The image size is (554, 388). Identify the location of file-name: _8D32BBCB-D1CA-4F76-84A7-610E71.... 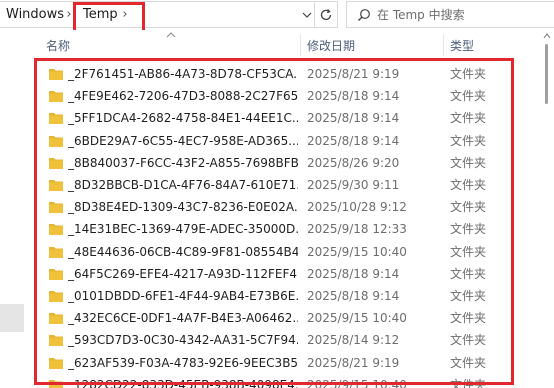
(183, 185).